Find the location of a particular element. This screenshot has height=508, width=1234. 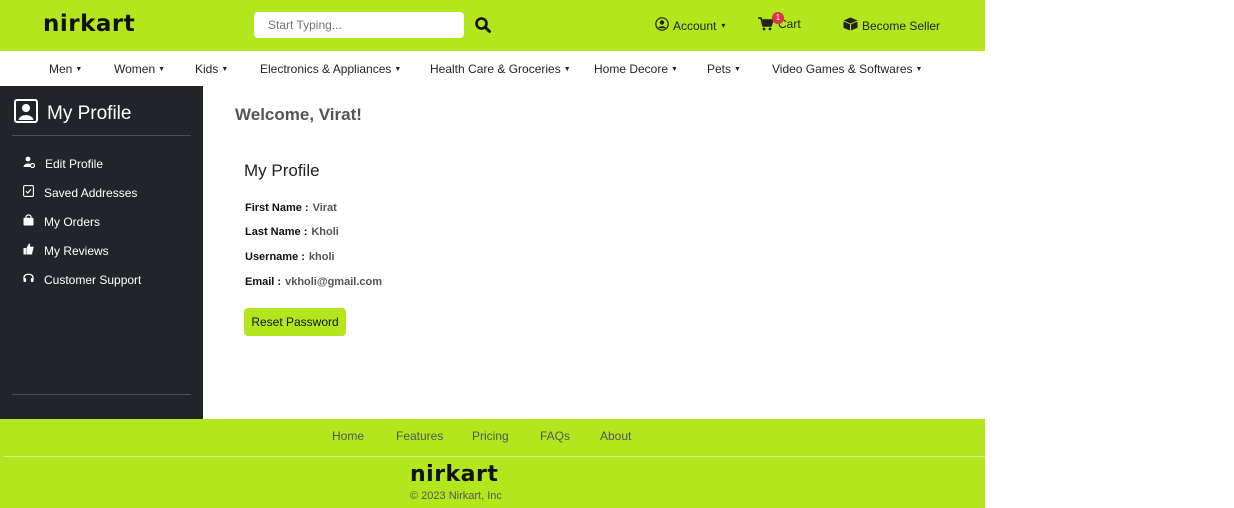

shopping-bag-icon is located at coordinates (28, 221).